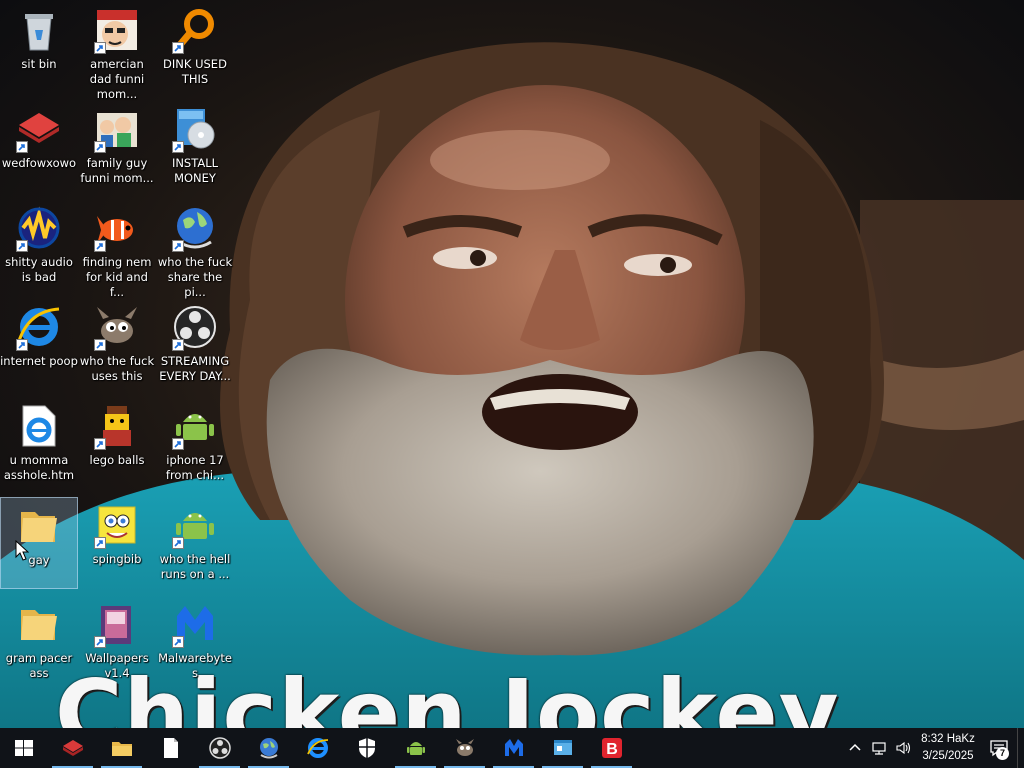  Describe the element at coordinates (464, 748) in the screenshot. I see `taskbar-app-gimp` at that location.